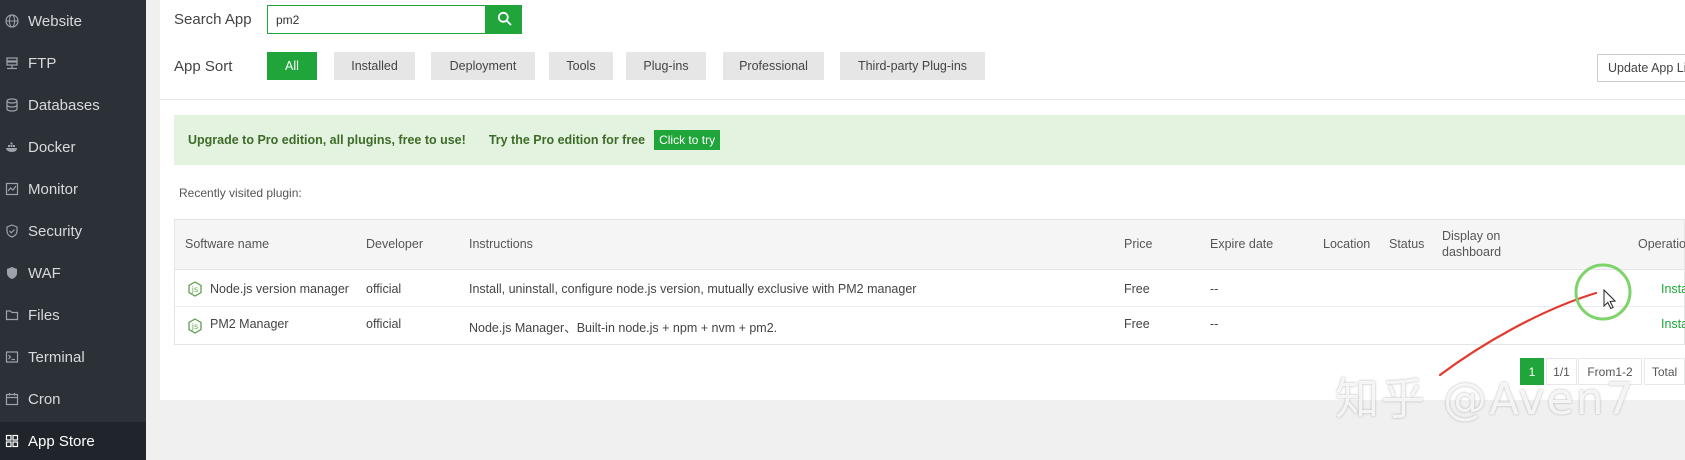  What do you see at coordinates (567, 140) in the screenshot?
I see `promo-try-text: Try the Pro edition for free` at bounding box center [567, 140].